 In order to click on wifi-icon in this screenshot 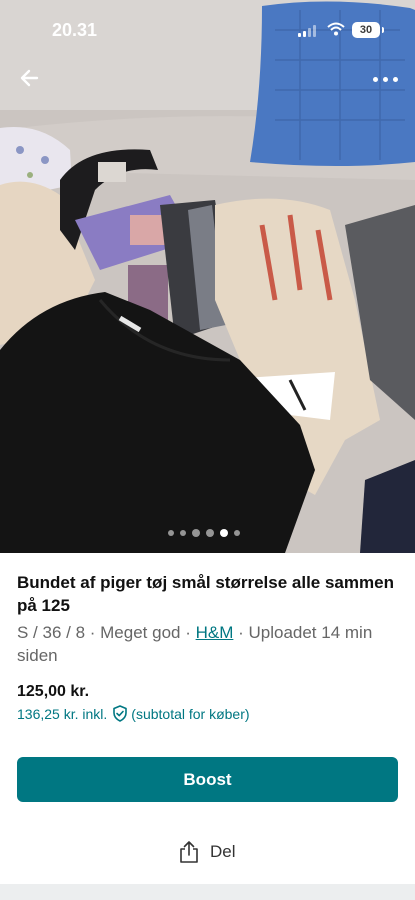, I will do `click(336, 29)`.